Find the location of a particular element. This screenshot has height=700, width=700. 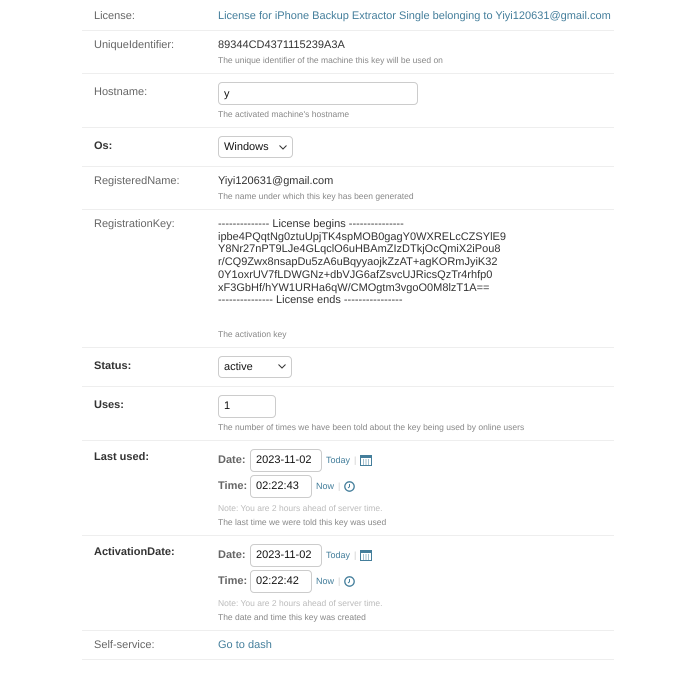

field-label: RegistrationKey: is located at coordinates (135, 224).